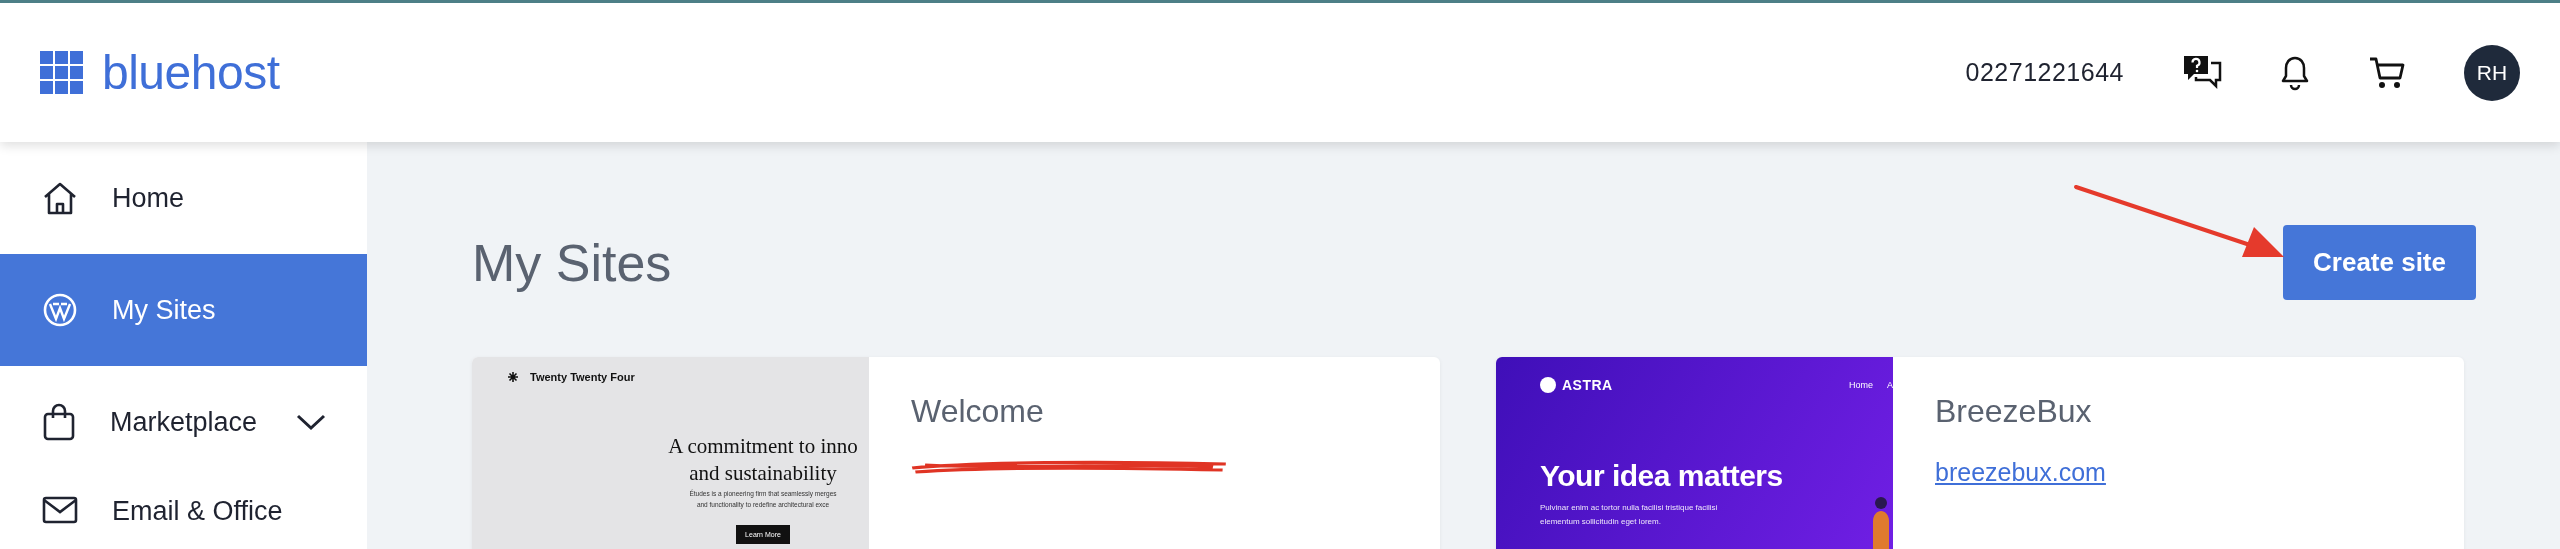 This screenshot has width=2560, height=549. What do you see at coordinates (1890, 385) in the screenshot?
I see `preview-nav-link: A` at bounding box center [1890, 385].